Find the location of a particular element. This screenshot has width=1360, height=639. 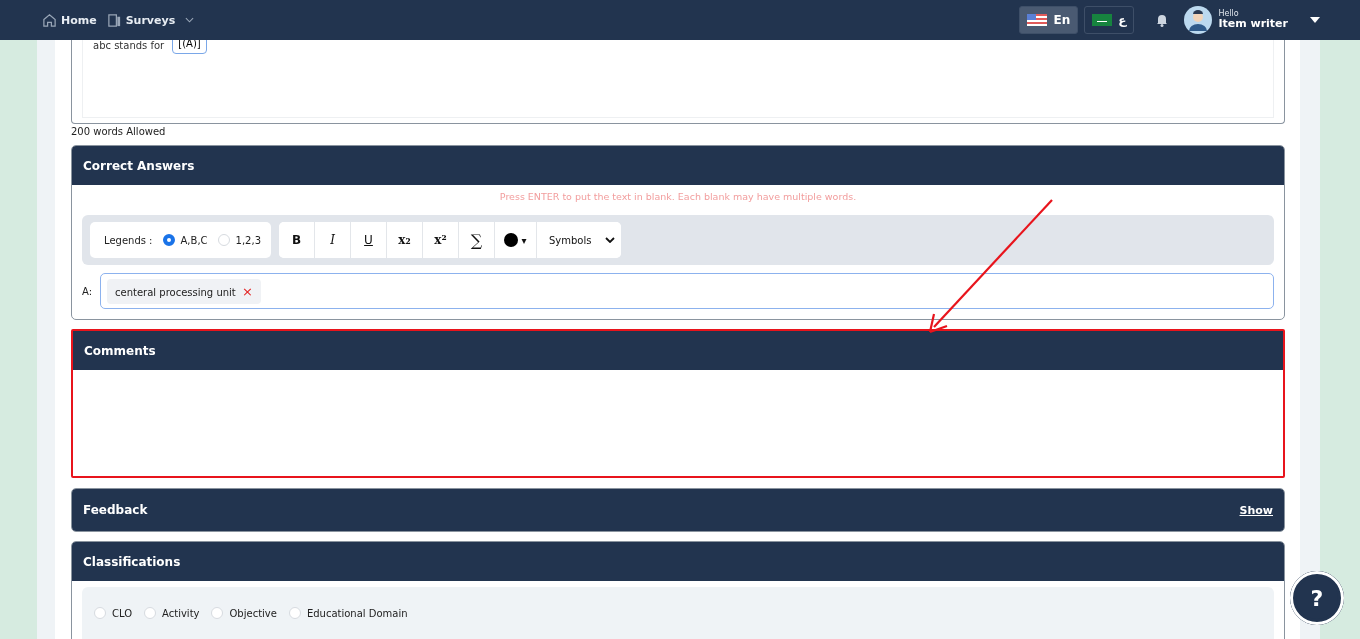

nav-link: Surveys is located at coordinates (150, 20).